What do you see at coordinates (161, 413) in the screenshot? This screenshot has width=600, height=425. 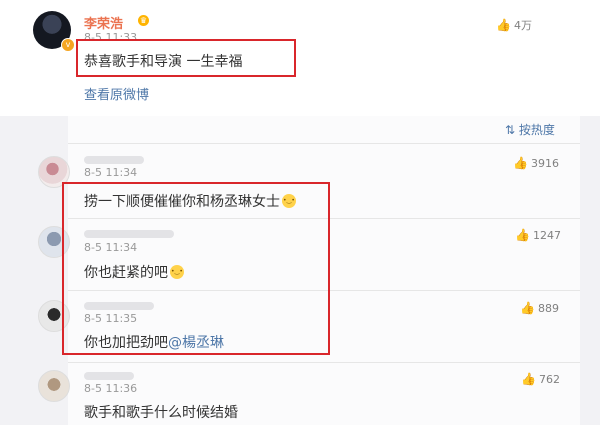 I see `comment-text: 歌手和歌手什么时候结婚` at bounding box center [161, 413].